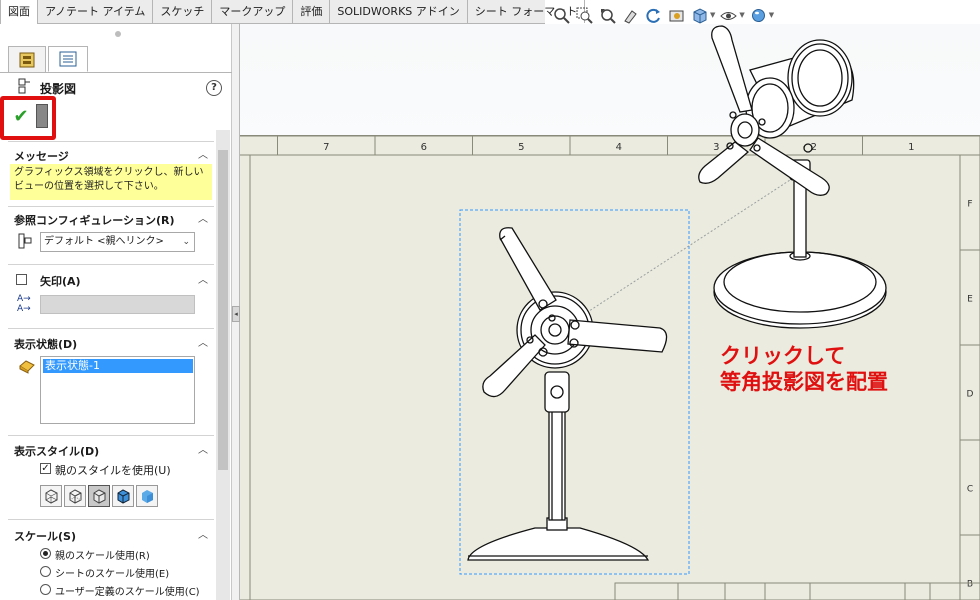 Image resolution: width=980 pixels, height=600 pixels. What do you see at coordinates (57, 451) in the screenshot?
I see `display-style-section-title: 表示スタイル(D)` at bounding box center [57, 451].